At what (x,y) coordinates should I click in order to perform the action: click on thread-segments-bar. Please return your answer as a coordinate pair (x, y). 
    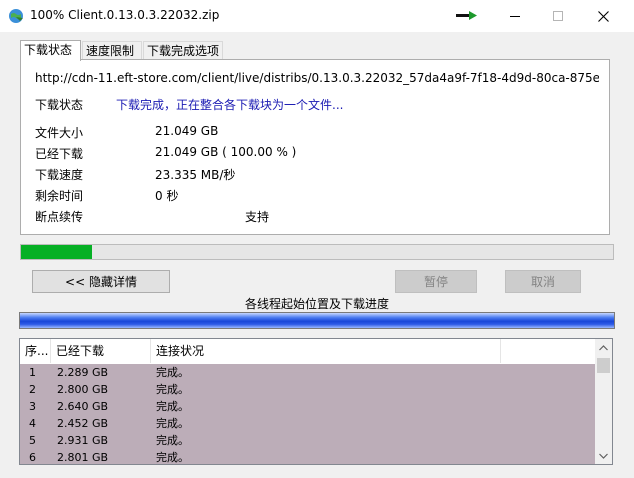
    Looking at the image, I should click on (317, 320).